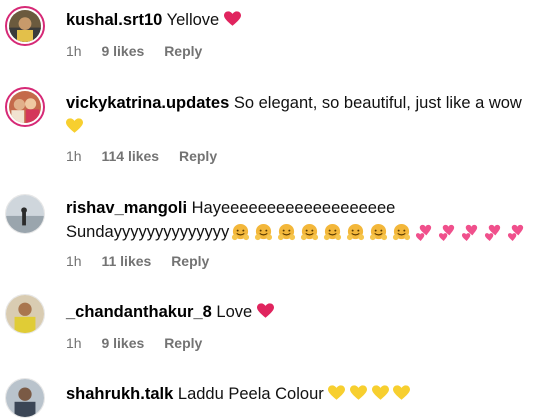 Image resolution: width=551 pixels, height=418 pixels. I want to click on username: kushal.srt10, so click(114, 20).